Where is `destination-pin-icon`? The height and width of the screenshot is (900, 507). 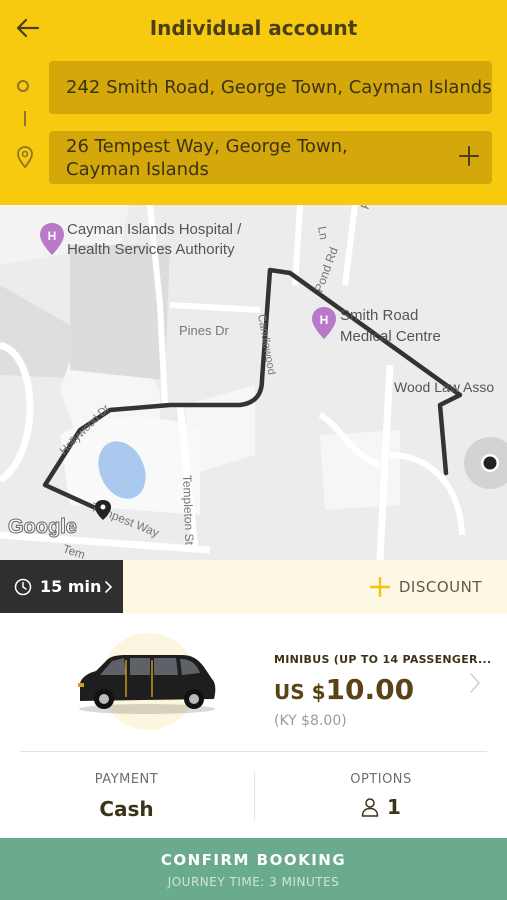 destination-pin-icon is located at coordinates (25, 157).